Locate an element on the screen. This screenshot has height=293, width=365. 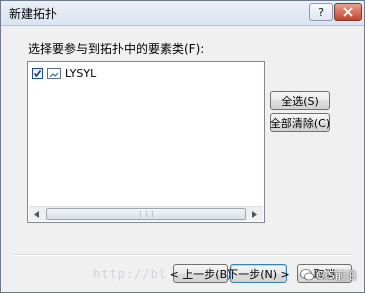
separator is located at coordinates (183, 255).